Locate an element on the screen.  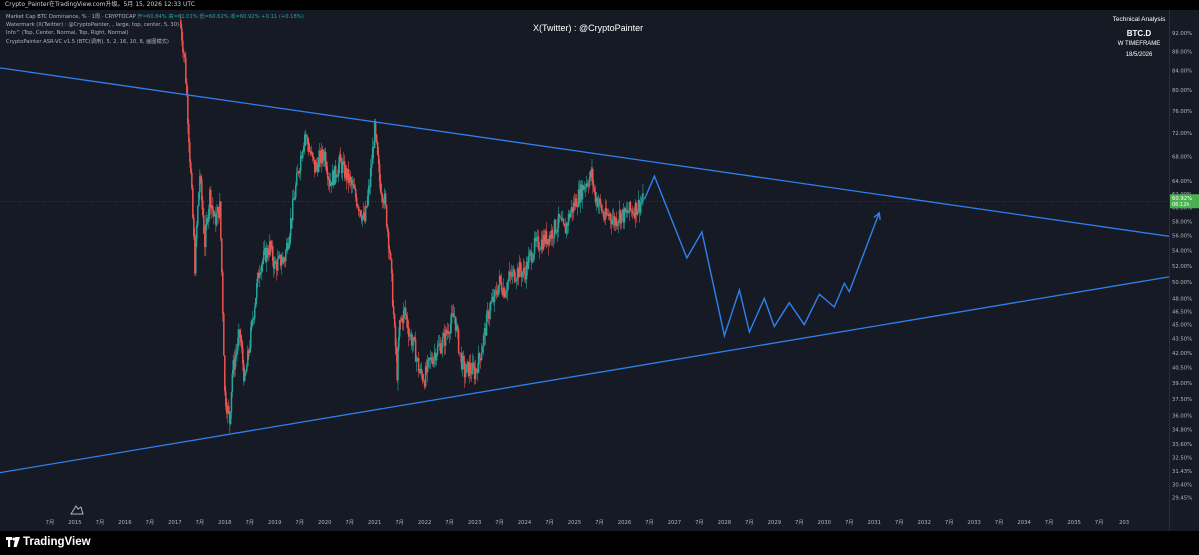
tradingview-logo-icon is located at coordinates (13, 542).